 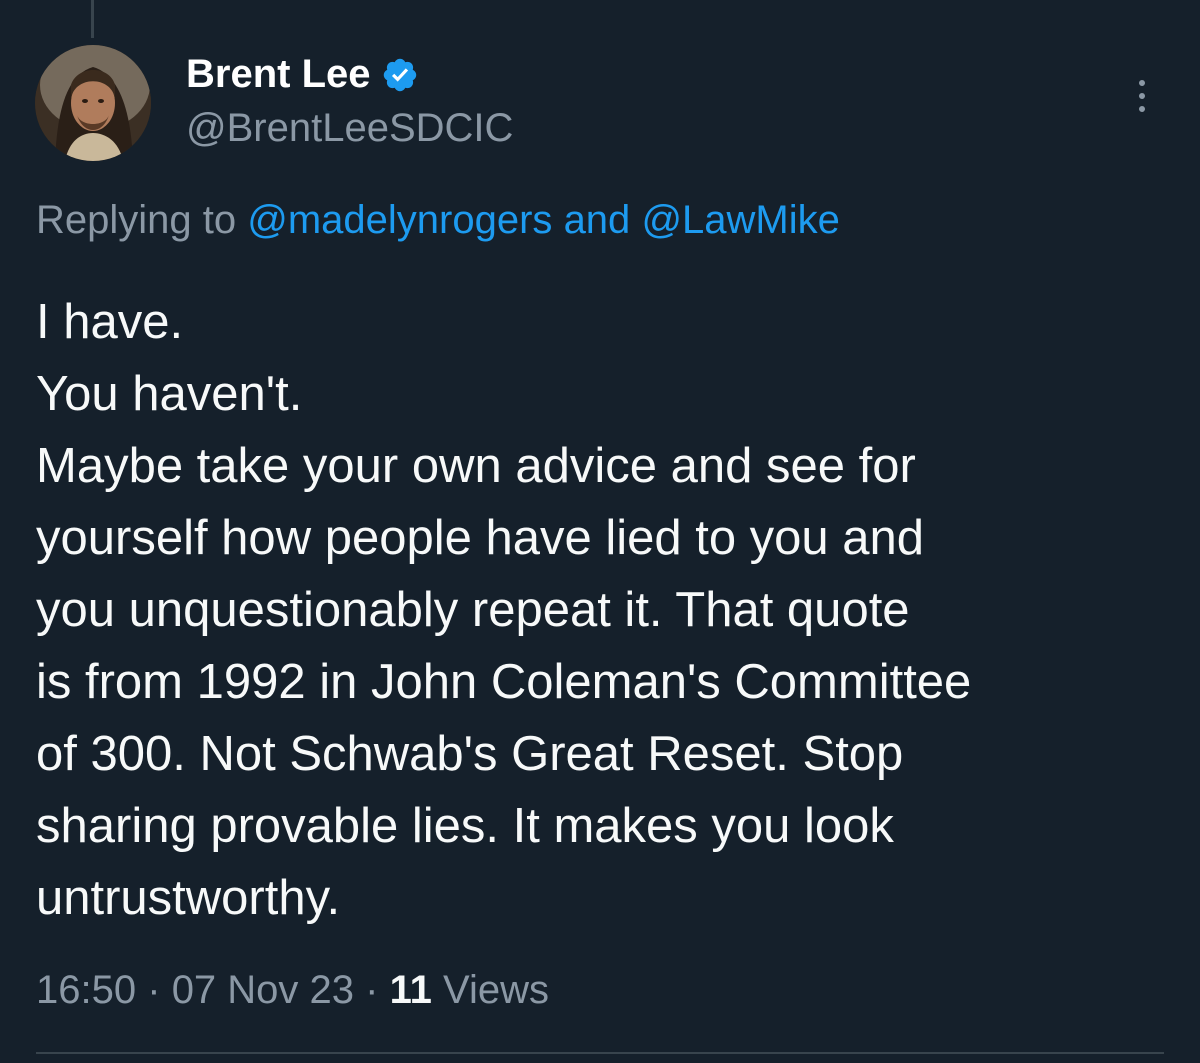 What do you see at coordinates (504, 682) in the screenshot?
I see `tweet-text-line: is from 1992 in John Coleman's Committee` at bounding box center [504, 682].